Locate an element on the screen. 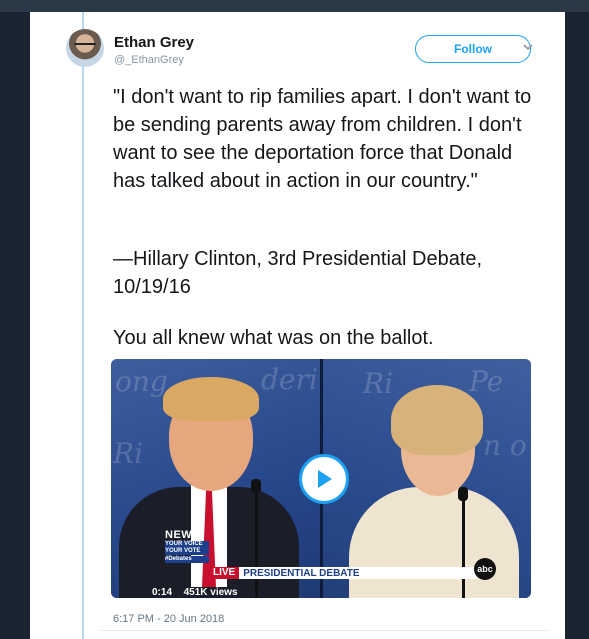  live-tag: LIVE is located at coordinates (224, 573).